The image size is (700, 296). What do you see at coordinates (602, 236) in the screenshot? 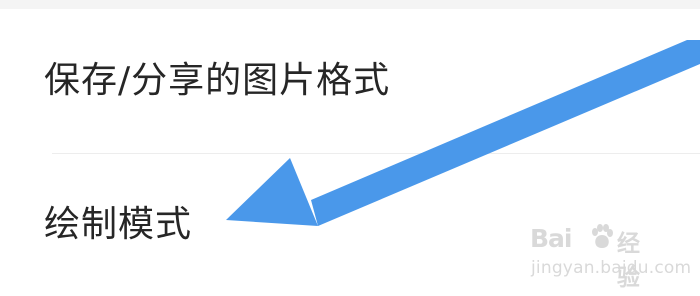
I see `paw-icon` at bounding box center [602, 236].